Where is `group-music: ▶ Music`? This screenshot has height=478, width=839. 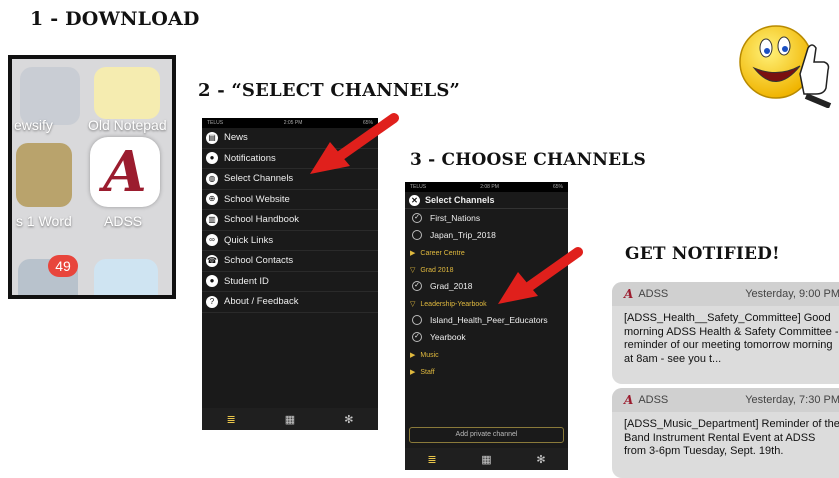
group-music: ▶ Music is located at coordinates (486, 355).